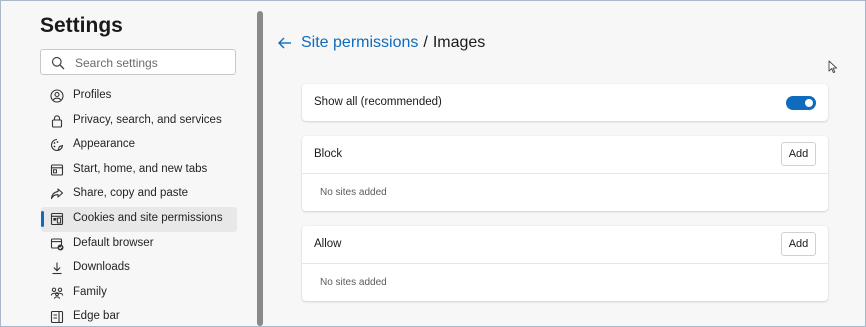 The height and width of the screenshot is (327, 866). I want to click on settings-title: Settings, so click(81, 25).